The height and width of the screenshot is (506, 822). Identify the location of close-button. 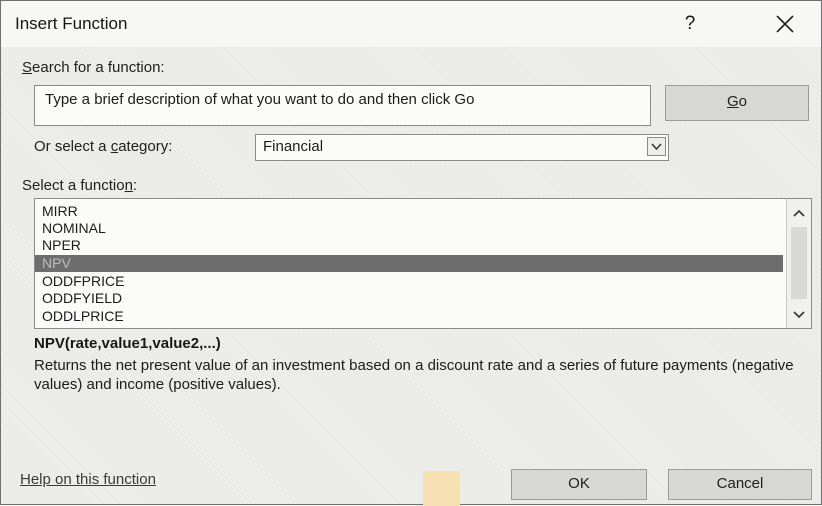
(785, 24).